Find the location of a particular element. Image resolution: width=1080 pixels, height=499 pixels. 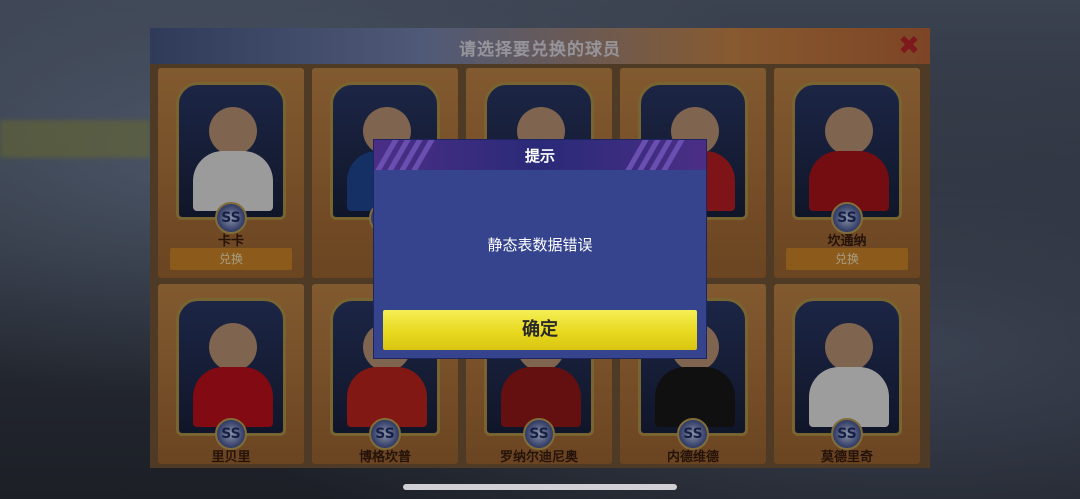

confirm-button: 确定 is located at coordinates (540, 330).